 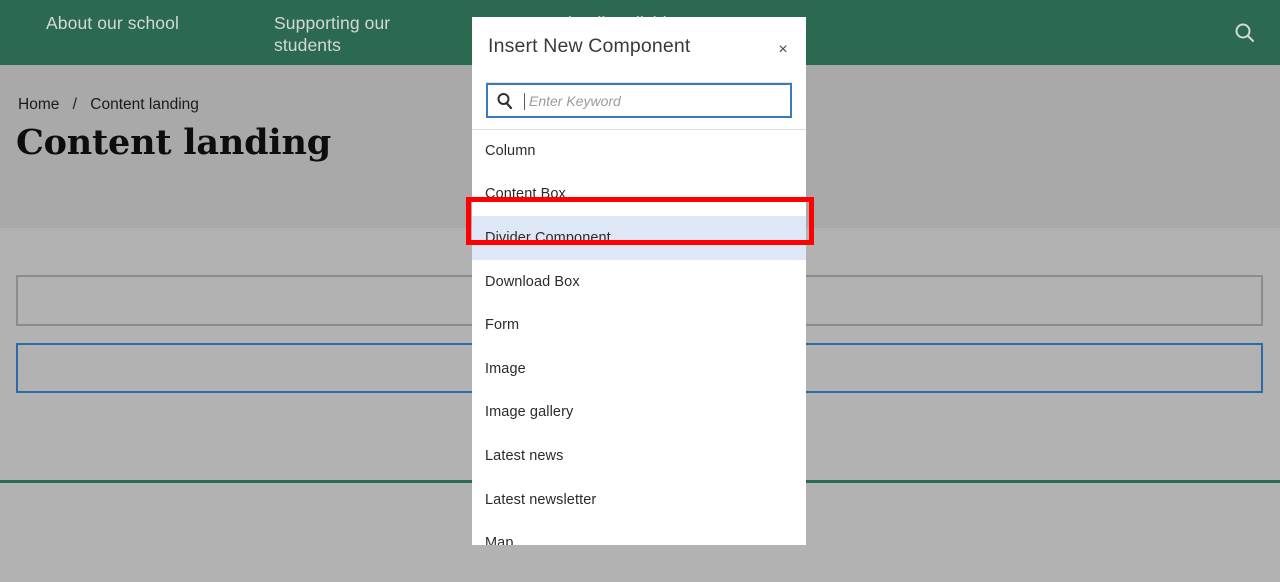 What do you see at coordinates (38, 104) in the screenshot?
I see `breadcrumb-home: Home` at bounding box center [38, 104].